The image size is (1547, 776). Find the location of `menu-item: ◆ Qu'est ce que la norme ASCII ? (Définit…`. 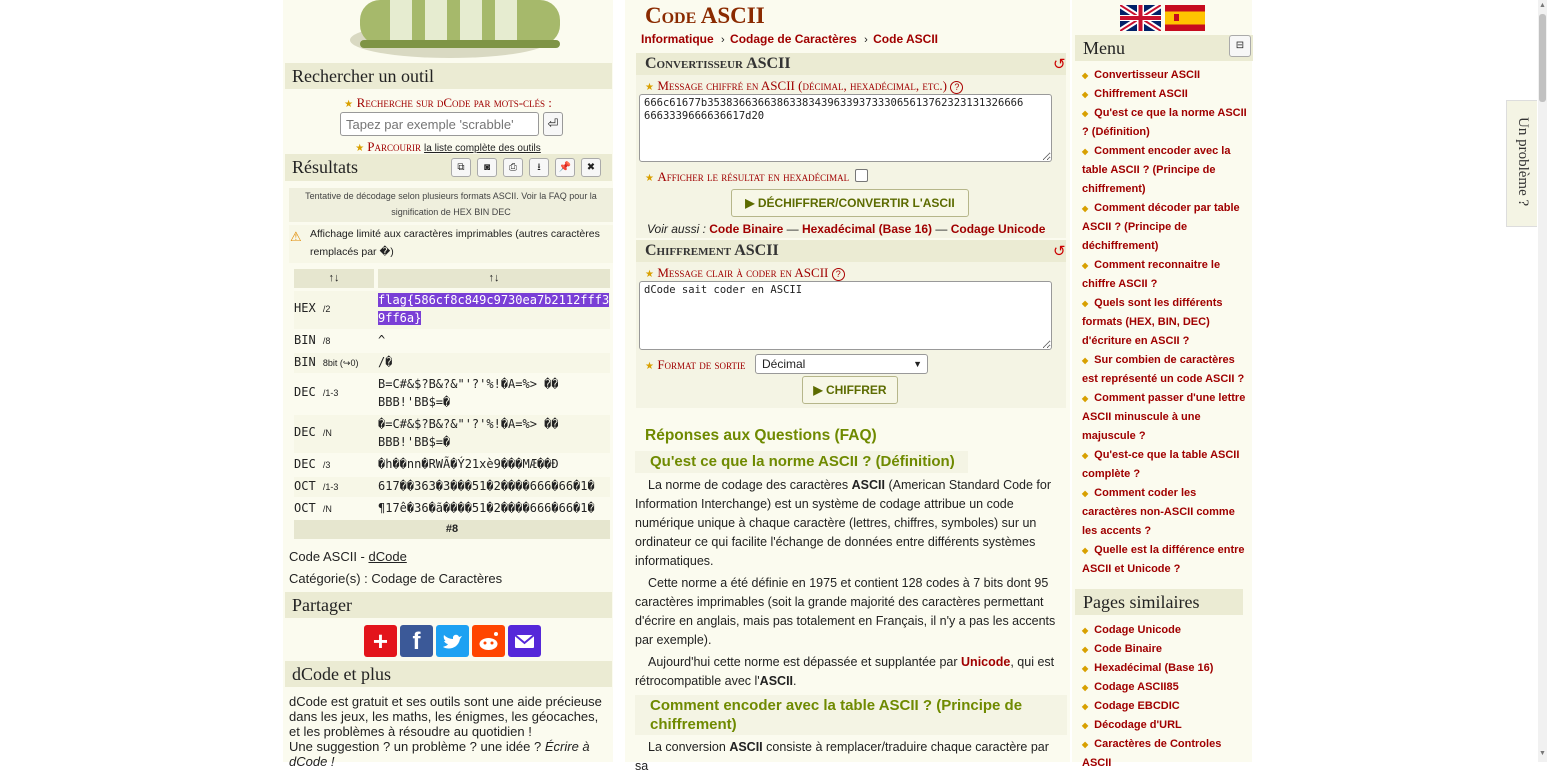

menu-item: ◆ Qu'est ce que la norme ASCII ? (Définit… is located at coordinates (1167, 123).